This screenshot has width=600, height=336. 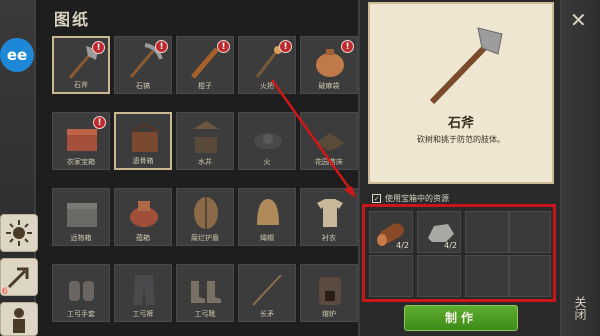 I want to click on blueprint-label: 长矛, so click(x=267, y=314).